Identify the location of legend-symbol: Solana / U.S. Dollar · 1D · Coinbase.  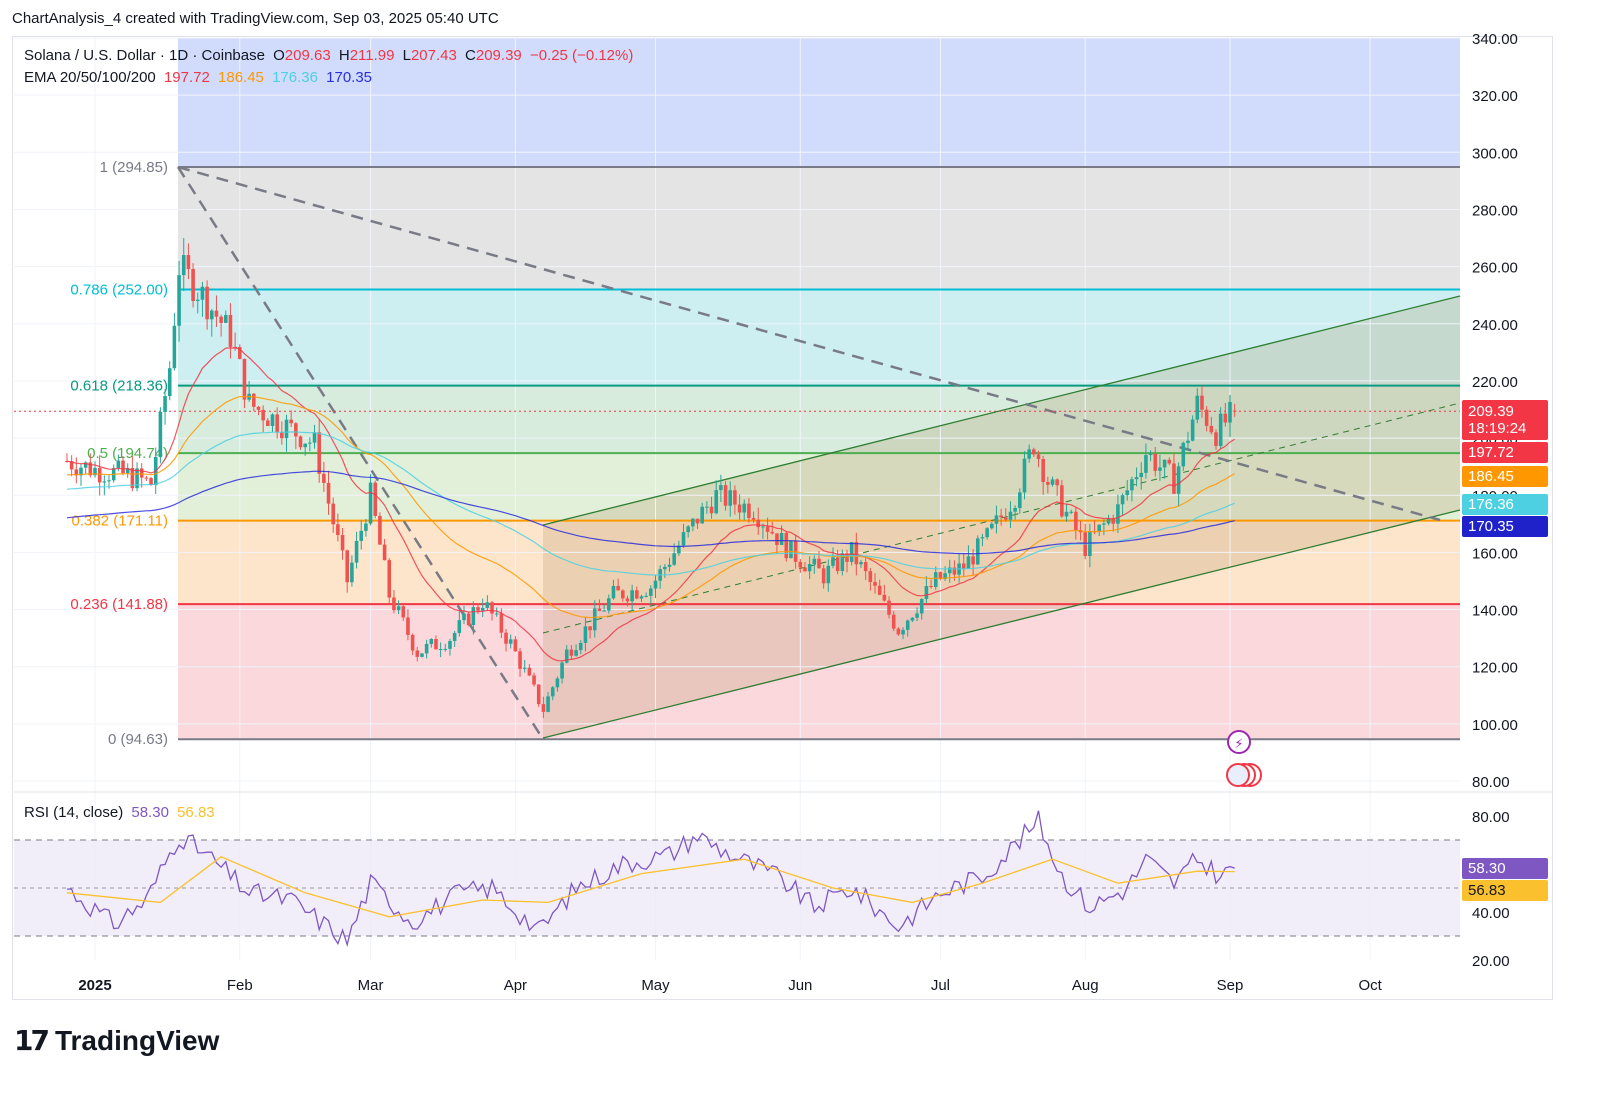
(144, 55).